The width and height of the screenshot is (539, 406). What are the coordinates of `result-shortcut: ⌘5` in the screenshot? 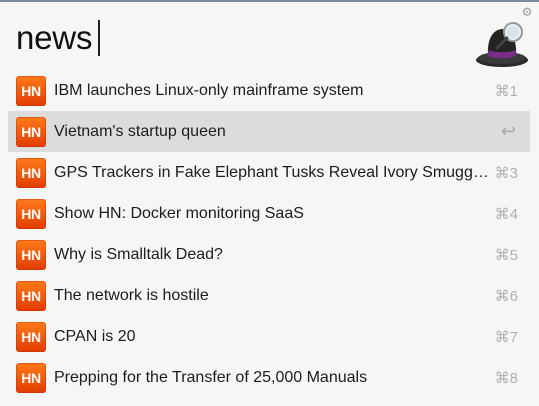 It's located at (506, 255).